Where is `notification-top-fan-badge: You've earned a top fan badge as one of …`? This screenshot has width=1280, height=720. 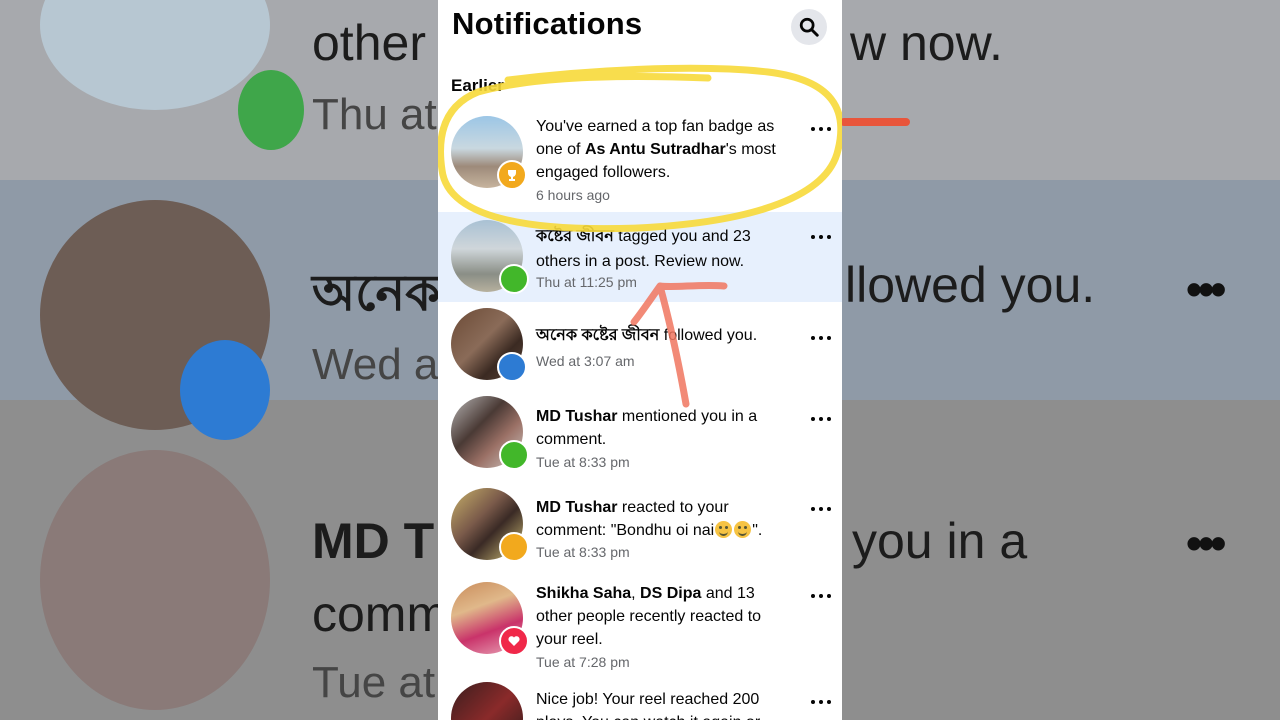 notification-top-fan-badge: You've earned a top fan badge as one of … is located at coordinates (640, 160).